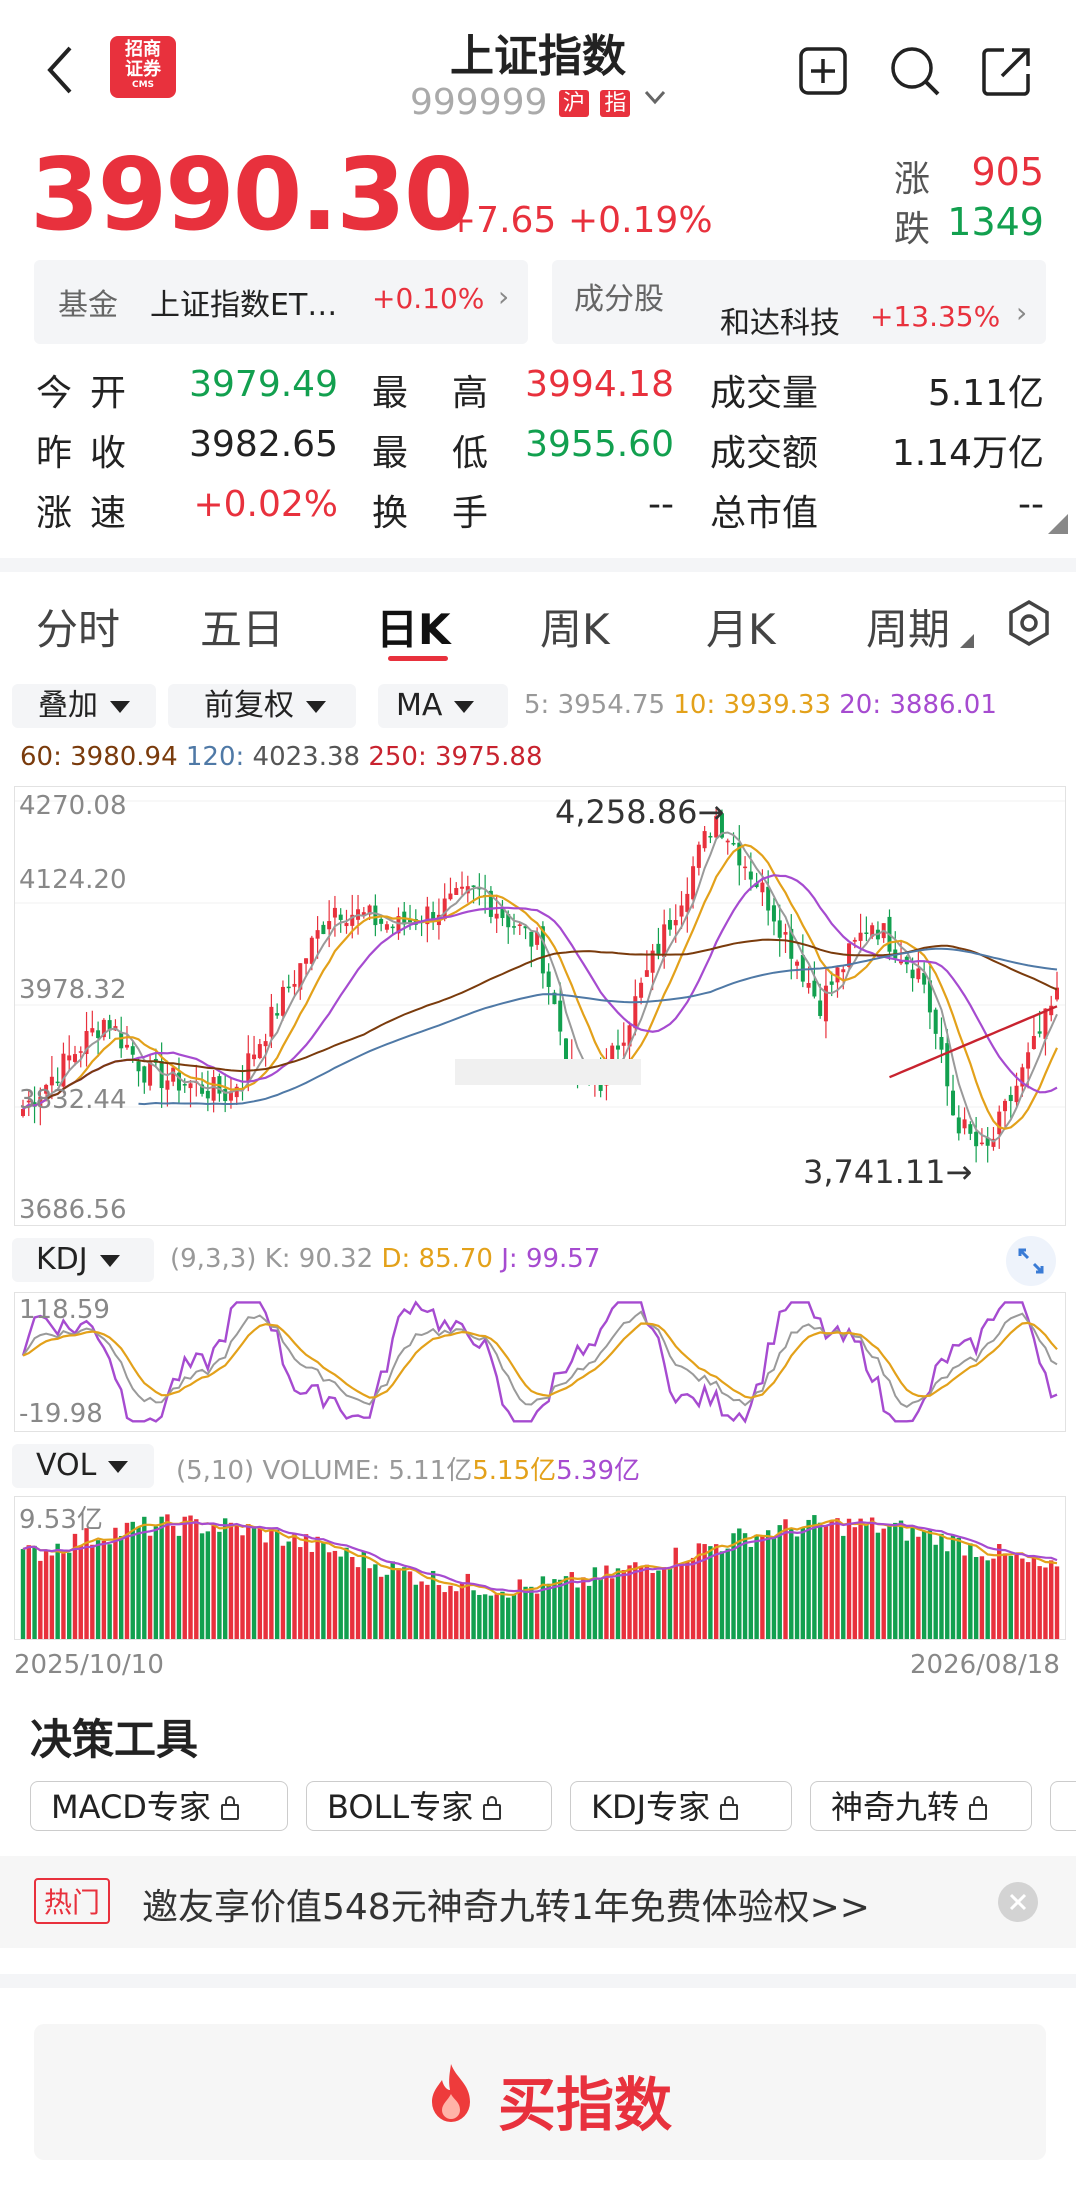 Image resolution: width=1076 pixels, height=2187 pixels. What do you see at coordinates (599, 384) in the screenshot?
I see `high-value: 3994.18` at bounding box center [599, 384].